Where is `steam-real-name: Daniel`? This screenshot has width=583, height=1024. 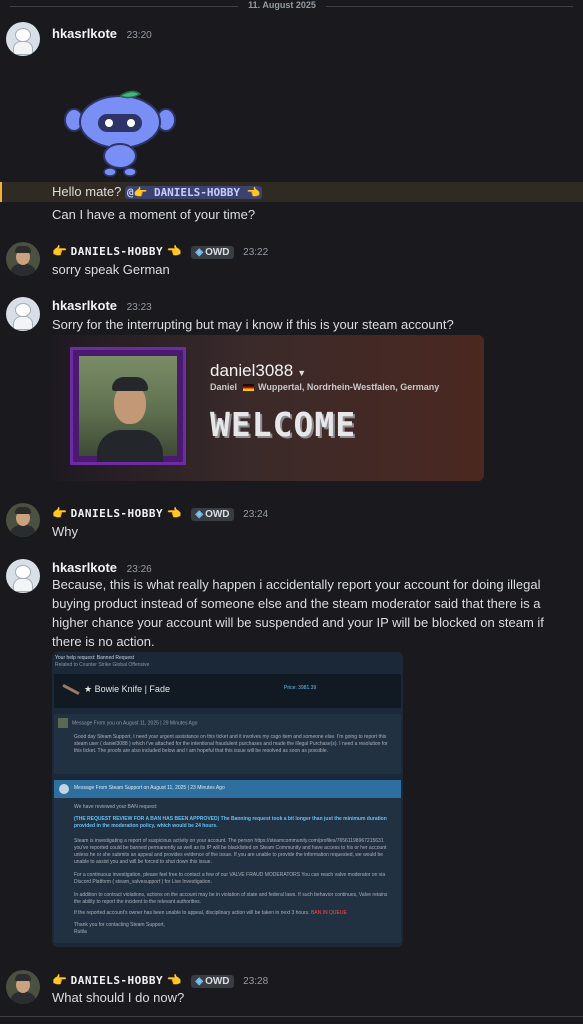
steam-real-name: Daniel is located at coordinates (224, 387).